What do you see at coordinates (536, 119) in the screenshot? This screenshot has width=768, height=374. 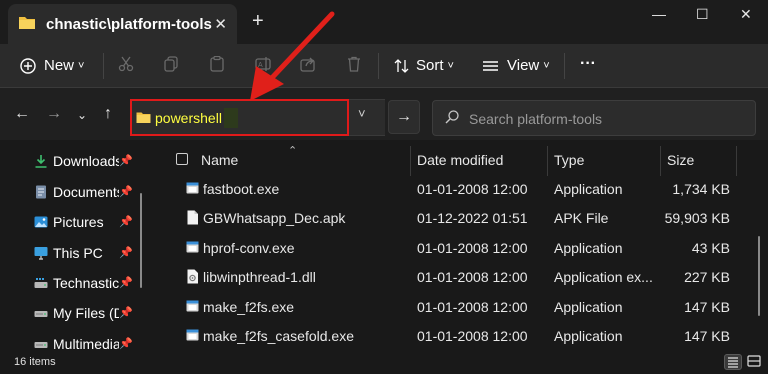 I see `search-placeholder: Search platform-tools` at bounding box center [536, 119].